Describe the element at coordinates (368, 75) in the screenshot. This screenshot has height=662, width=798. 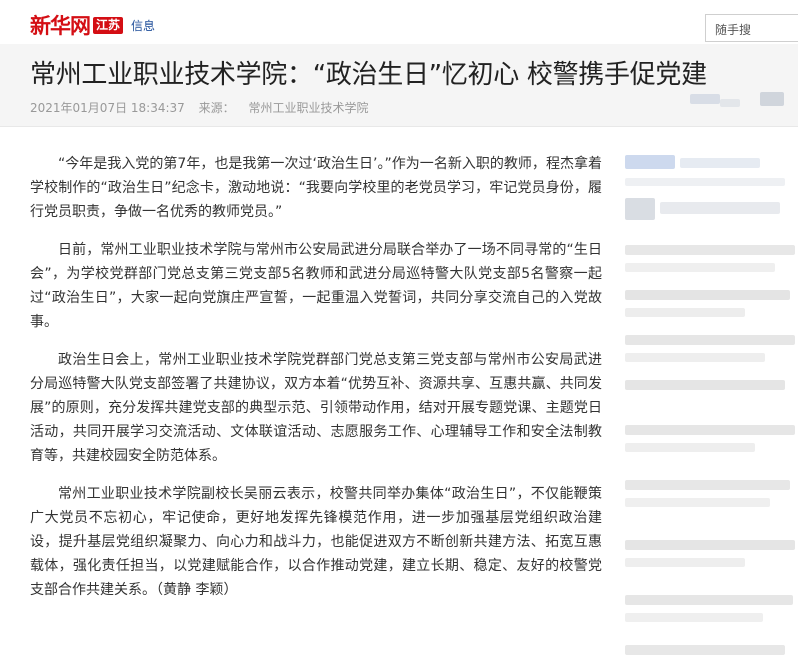
I see `page-title: 常州工业职业技术学院：“政治生日”忆初心 校警携手促党建` at that location.